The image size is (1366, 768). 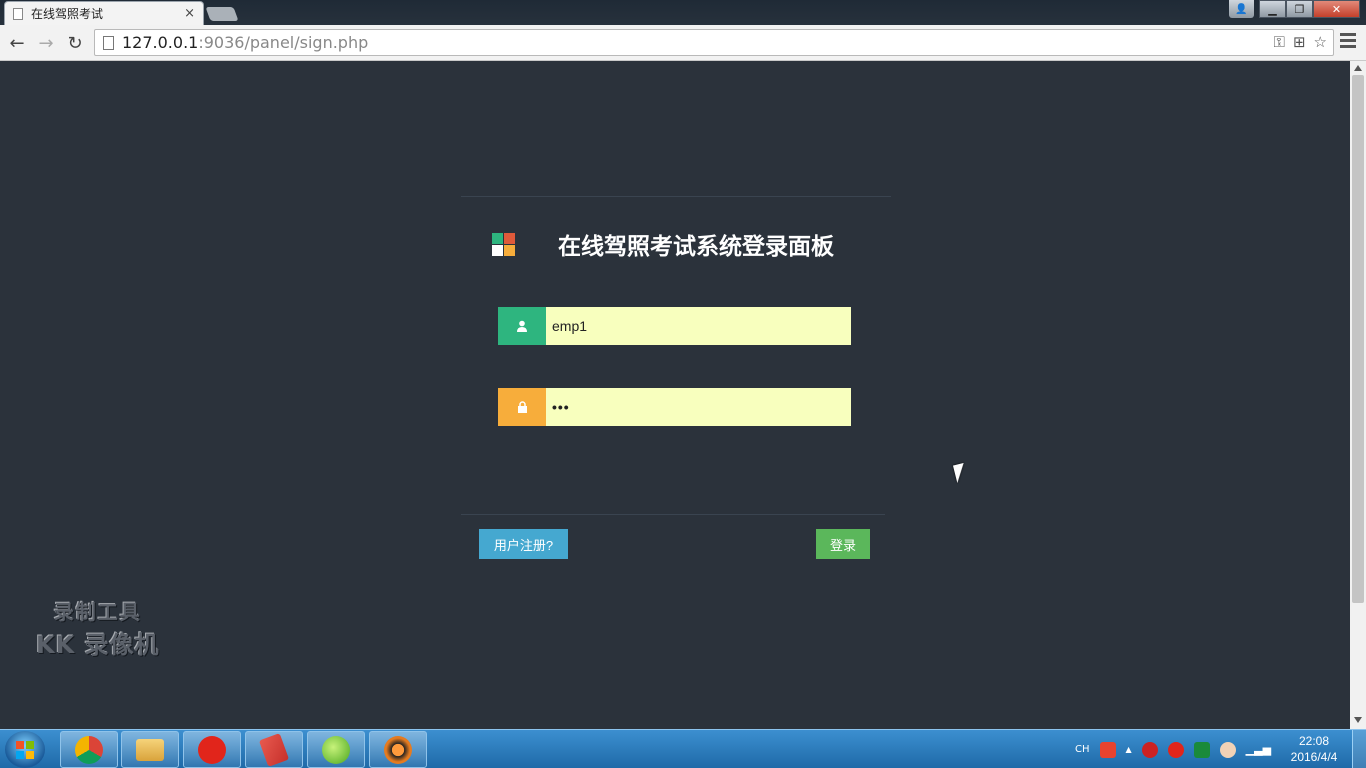 I want to click on network-monitor-icon, so click(x=1201, y=749).